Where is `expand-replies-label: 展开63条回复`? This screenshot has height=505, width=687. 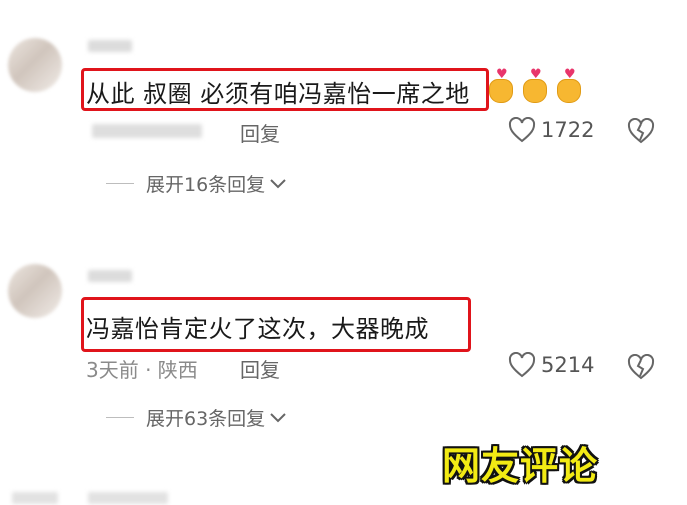 expand-replies-label: 展开63条回复 is located at coordinates (206, 419).